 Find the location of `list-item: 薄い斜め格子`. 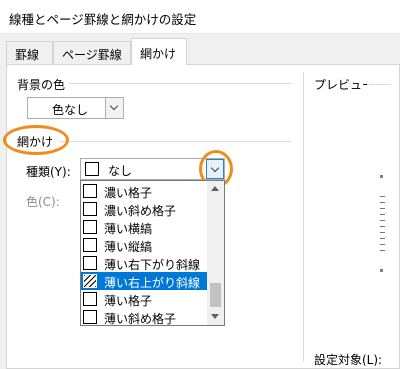

list-item: 薄い斜め格子 is located at coordinates (144, 317).